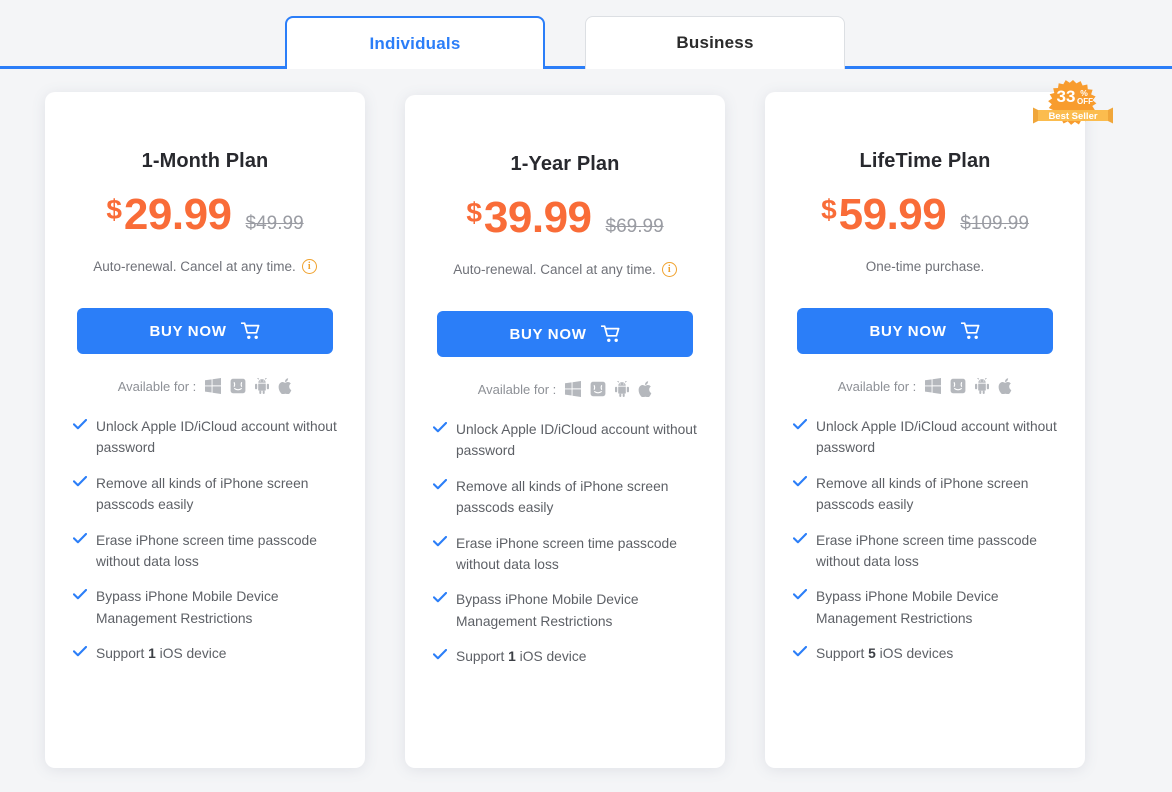 Image resolution: width=1172 pixels, height=792 pixels. I want to click on plan-title: 1-Month Plan, so click(205, 161).